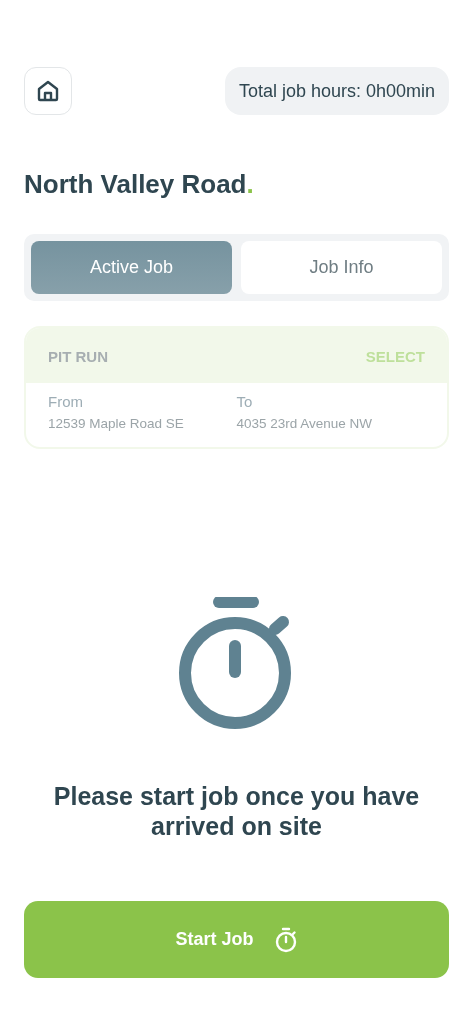 This screenshot has width=473, height=1024. What do you see at coordinates (341, 267) in the screenshot?
I see `tab: Job Info` at bounding box center [341, 267].